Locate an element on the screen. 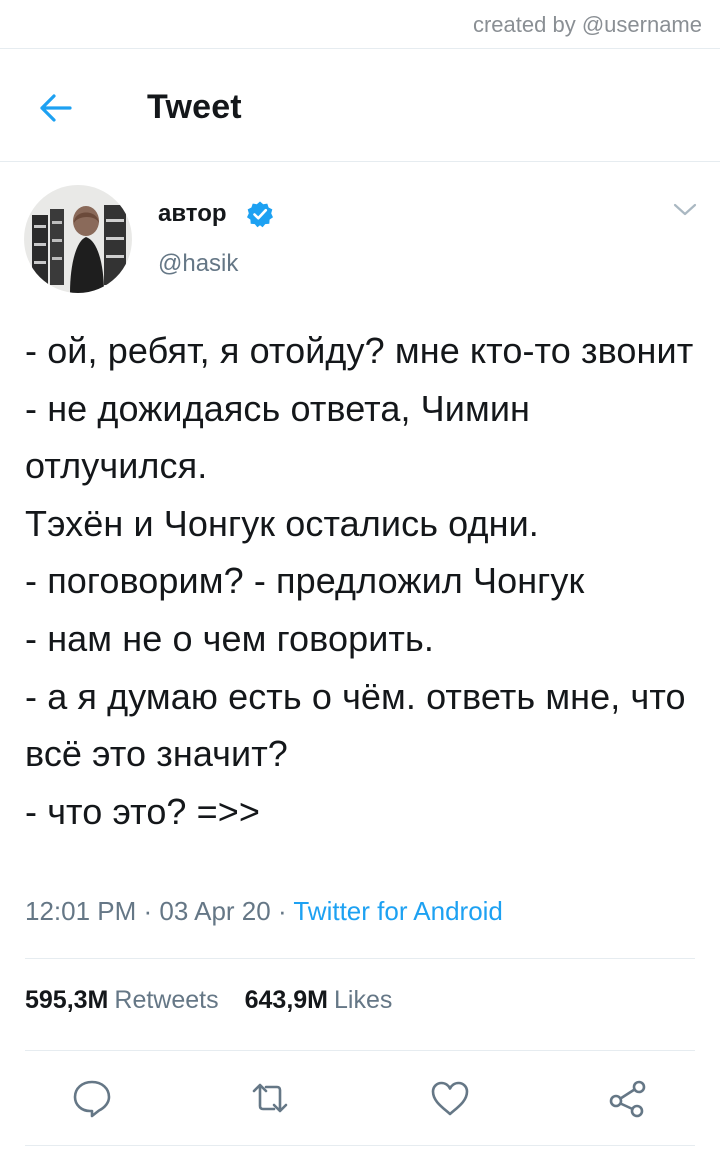  retweets-label: Retweets is located at coordinates (166, 1000).